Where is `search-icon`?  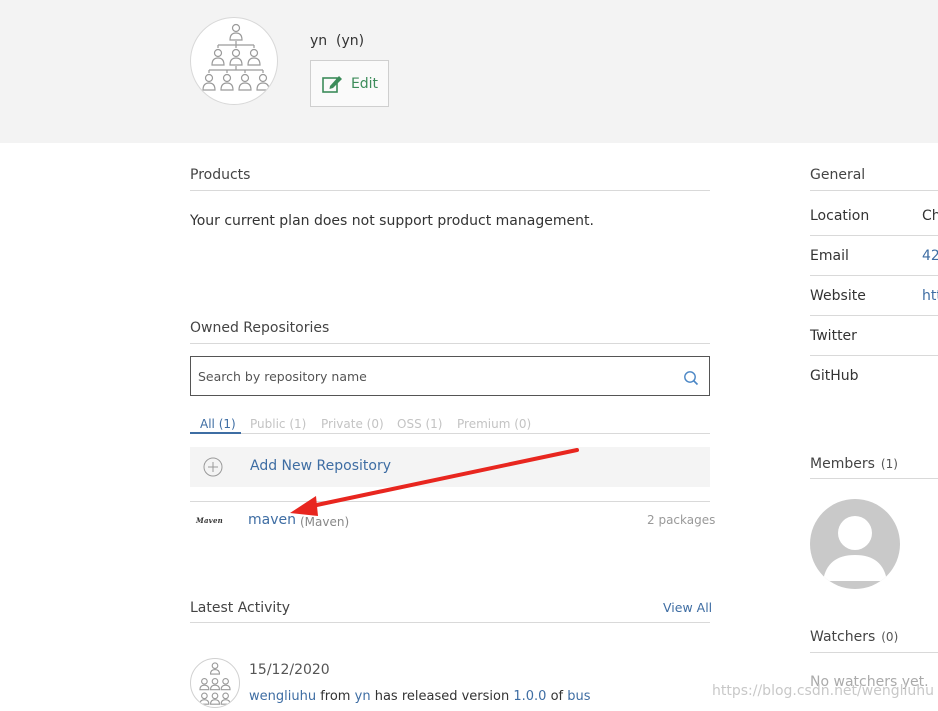
search-icon is located at coordinates (691, 378).